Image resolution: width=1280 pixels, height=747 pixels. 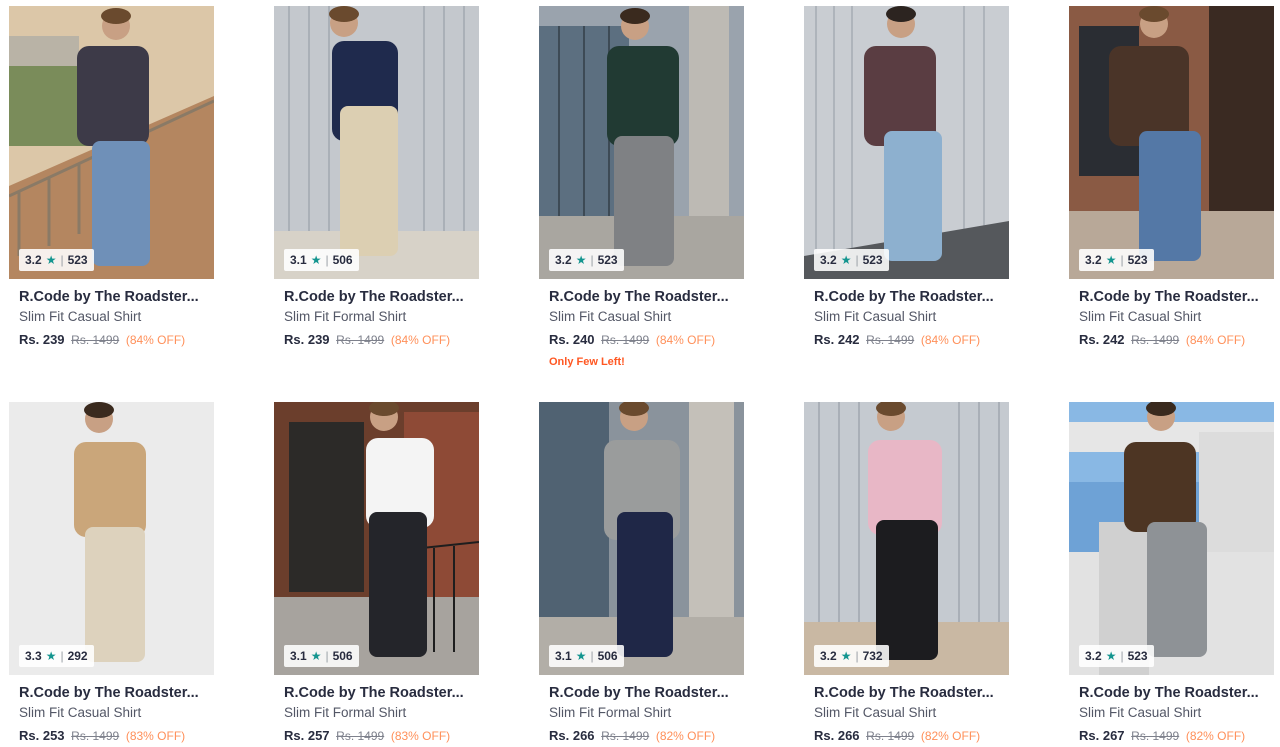 I want to click on discount: (82% OFF), so click(x=1215, y=736).